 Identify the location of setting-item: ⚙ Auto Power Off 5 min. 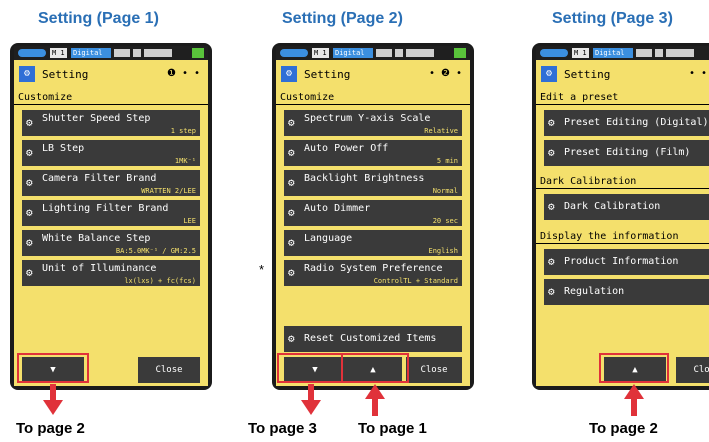
(373, 153).